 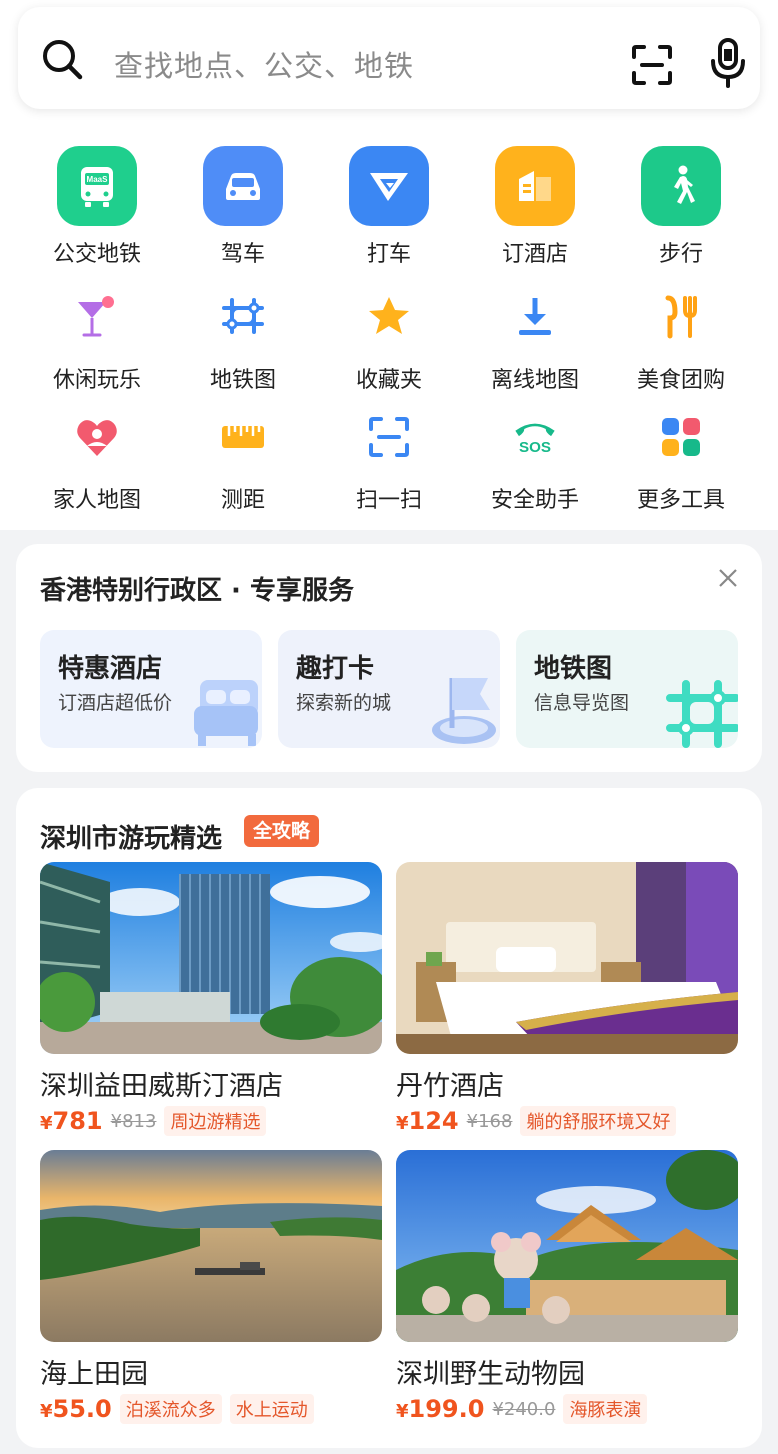 What do you see at coordinates (271, 1409) in the screenshot?
I see `tag: 水上运动` at bounding box center [271, 1409].